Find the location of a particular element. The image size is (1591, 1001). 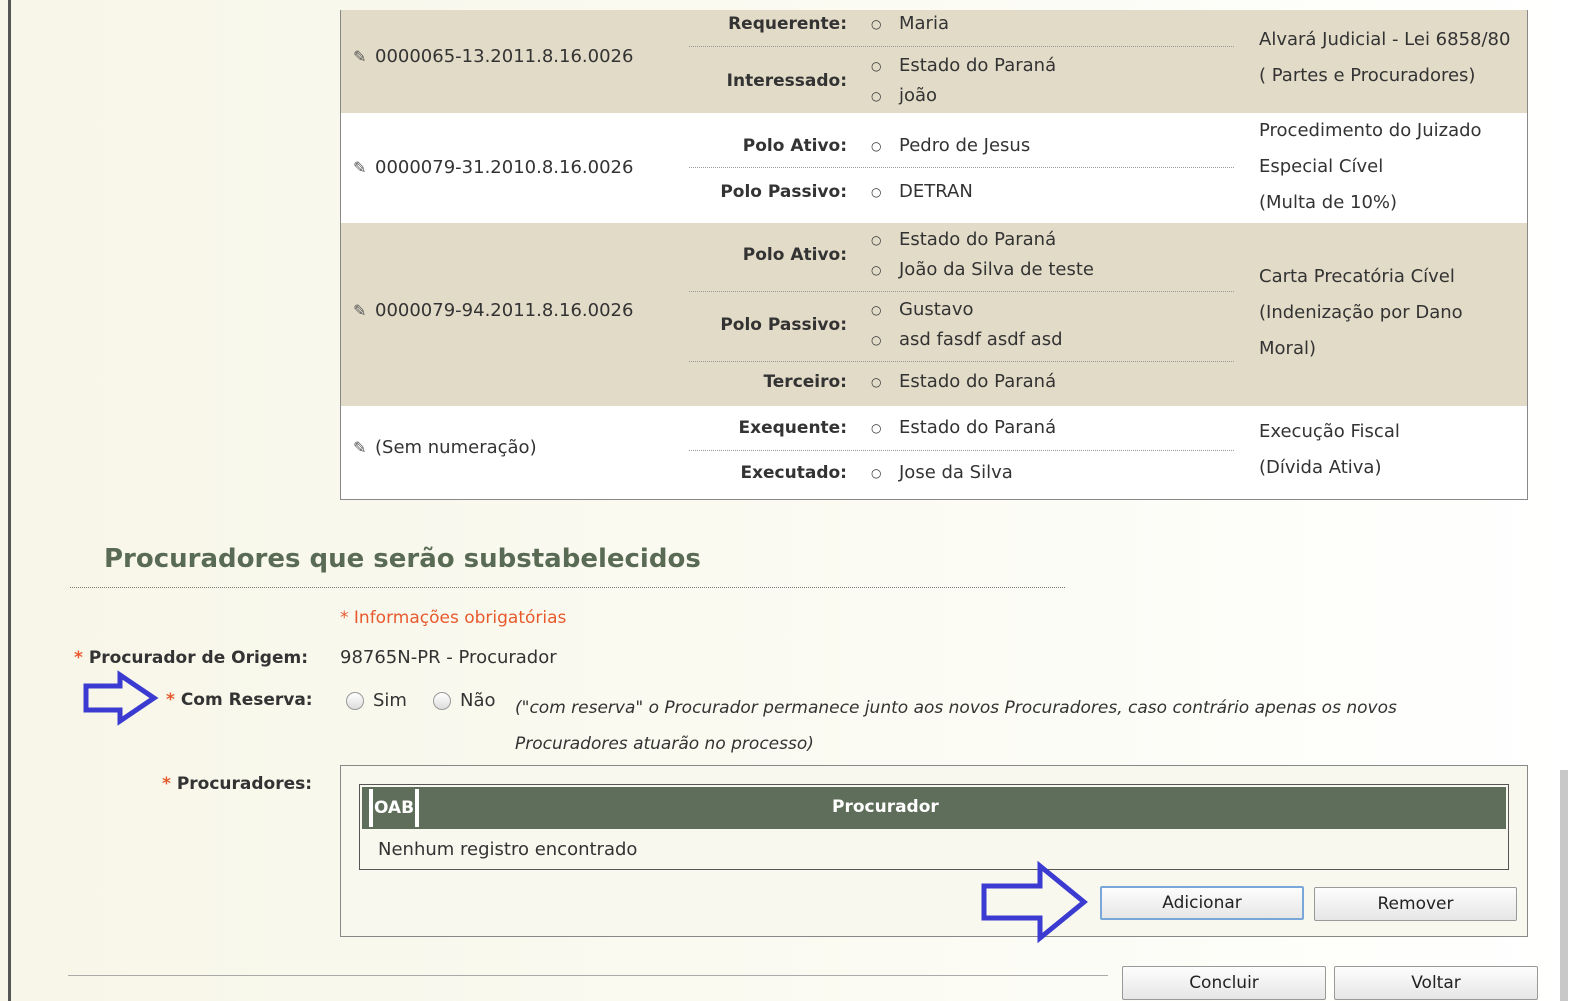

process-description: Execução Fiscal (Dívida Ativa) is located at coordinates (1329, 449).